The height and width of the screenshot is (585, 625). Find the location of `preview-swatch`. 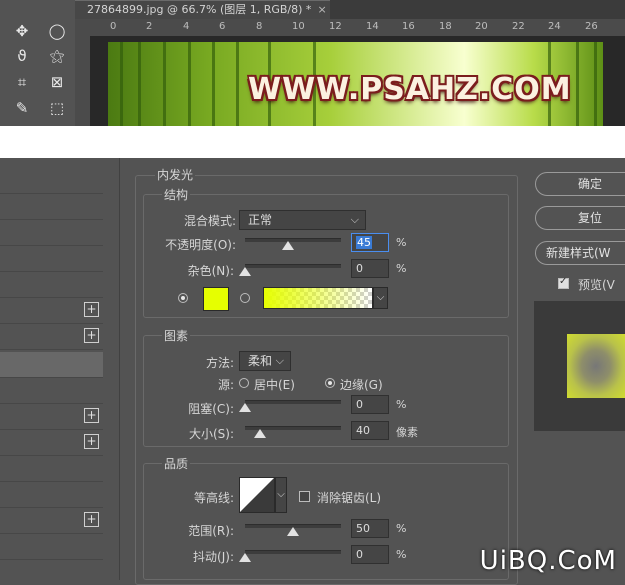

preview-swatch is located at coordinates (596, 366).